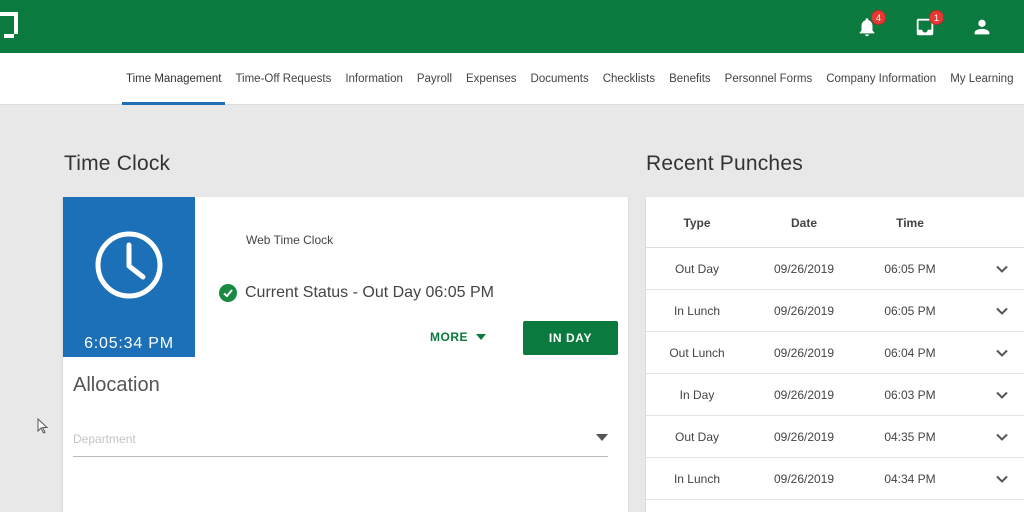 The height and width of the screenshot is (512, 1024). I want to click on mouse-cursor-icon, so click(43, 426).